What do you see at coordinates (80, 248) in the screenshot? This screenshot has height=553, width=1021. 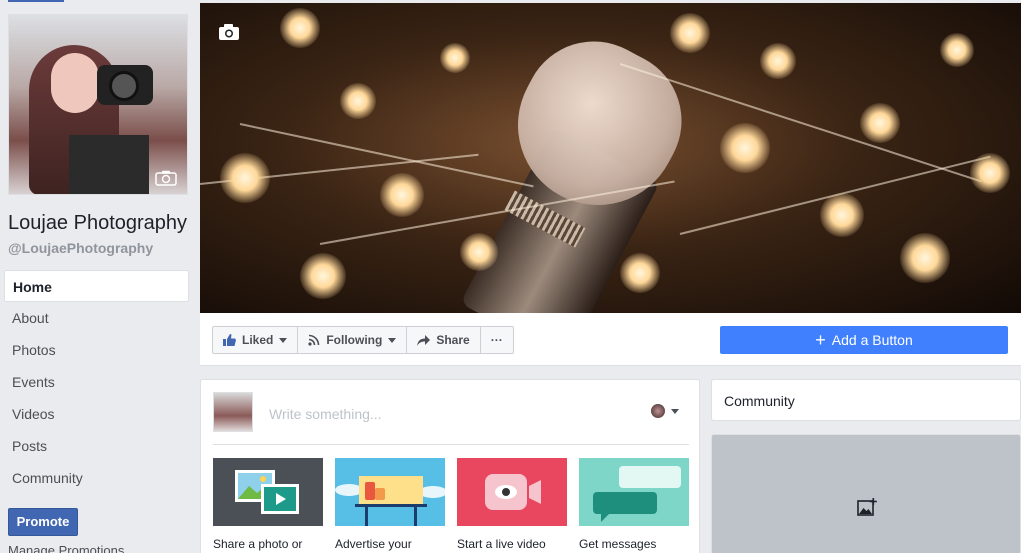 I see `page-handle: @LoujaePhotography` at bounding box center [80, 248].